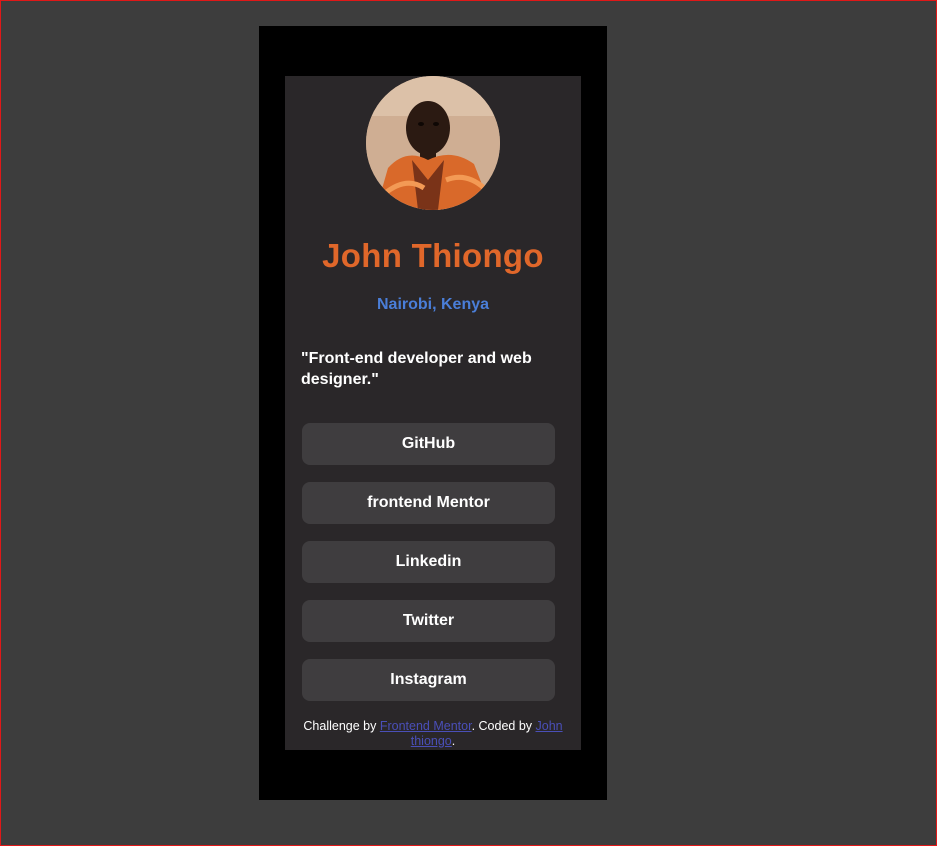 This screenshot has height=846, width=937. I want to click on avatar, so click(433, 143).